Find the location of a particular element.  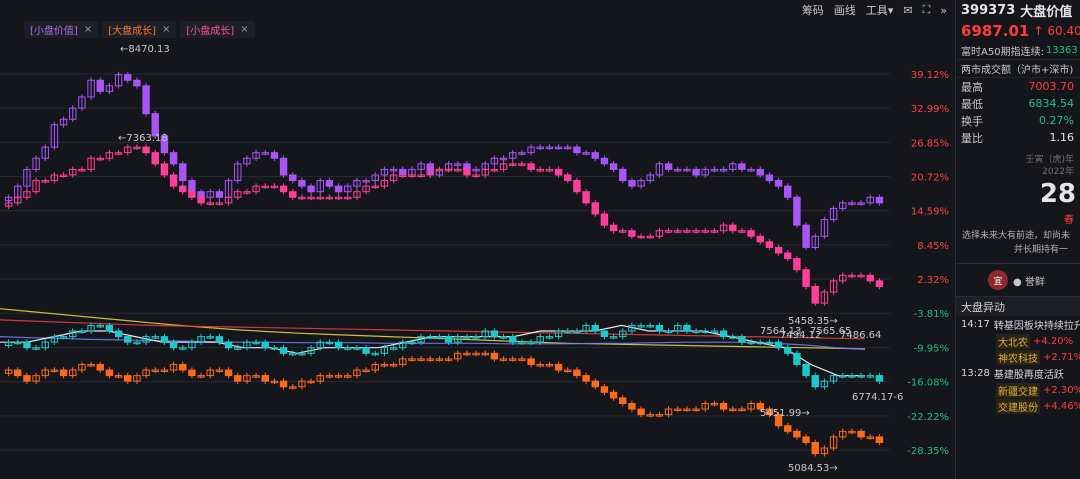

tools-menu: 工具▾ is located at coordinates (880, 10).